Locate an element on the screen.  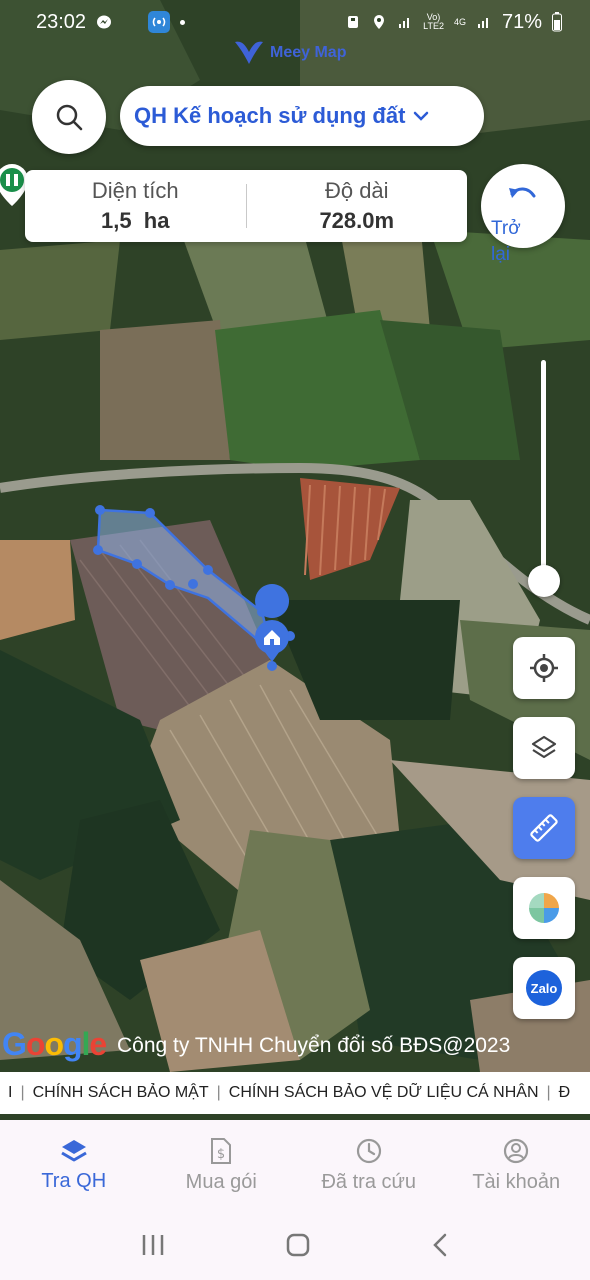
google-logo: Google is located at coordinates (54, 1044).